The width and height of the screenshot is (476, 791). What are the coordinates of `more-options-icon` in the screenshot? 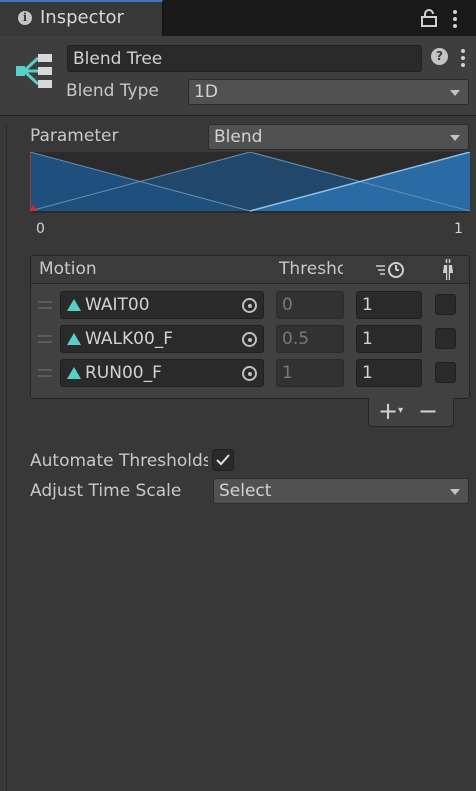 It's located at (463, 58).